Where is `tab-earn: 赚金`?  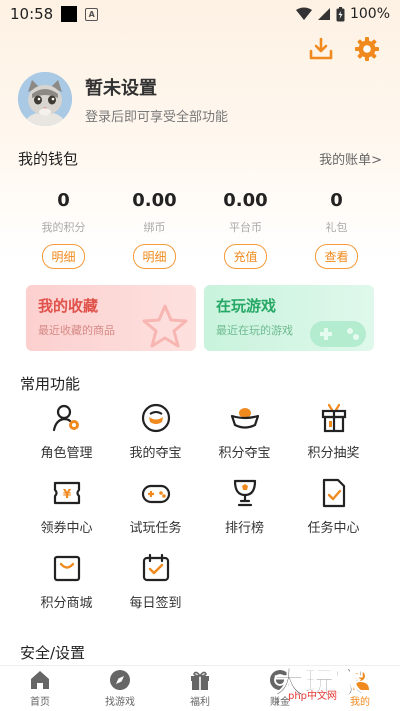 tab-earn: 赚金 is located at coordinates (280, 688).